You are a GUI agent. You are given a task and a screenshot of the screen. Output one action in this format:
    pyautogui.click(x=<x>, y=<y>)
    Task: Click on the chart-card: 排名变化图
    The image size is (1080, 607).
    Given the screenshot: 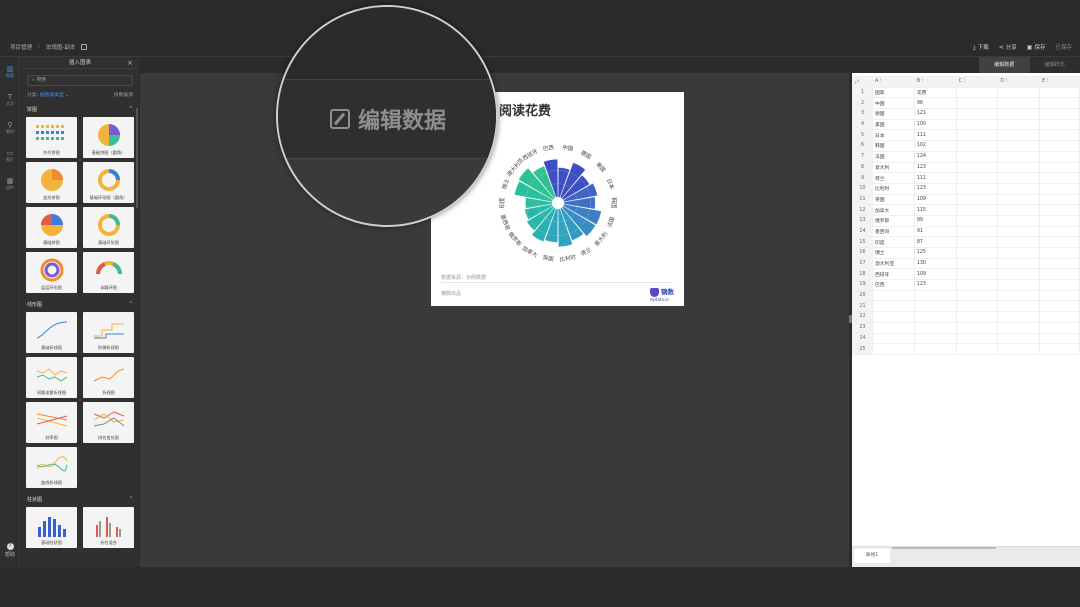 What is the action you would take?
    pyautogui.click(x=108, y=422)
    